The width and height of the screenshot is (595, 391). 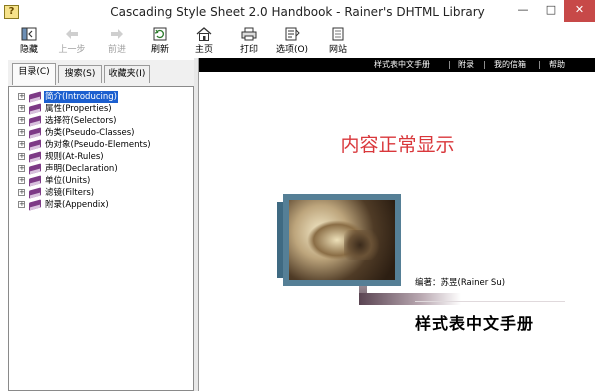 I want to click on tree-item-label: 滤镜(Filters), so click(x=69, y=193).